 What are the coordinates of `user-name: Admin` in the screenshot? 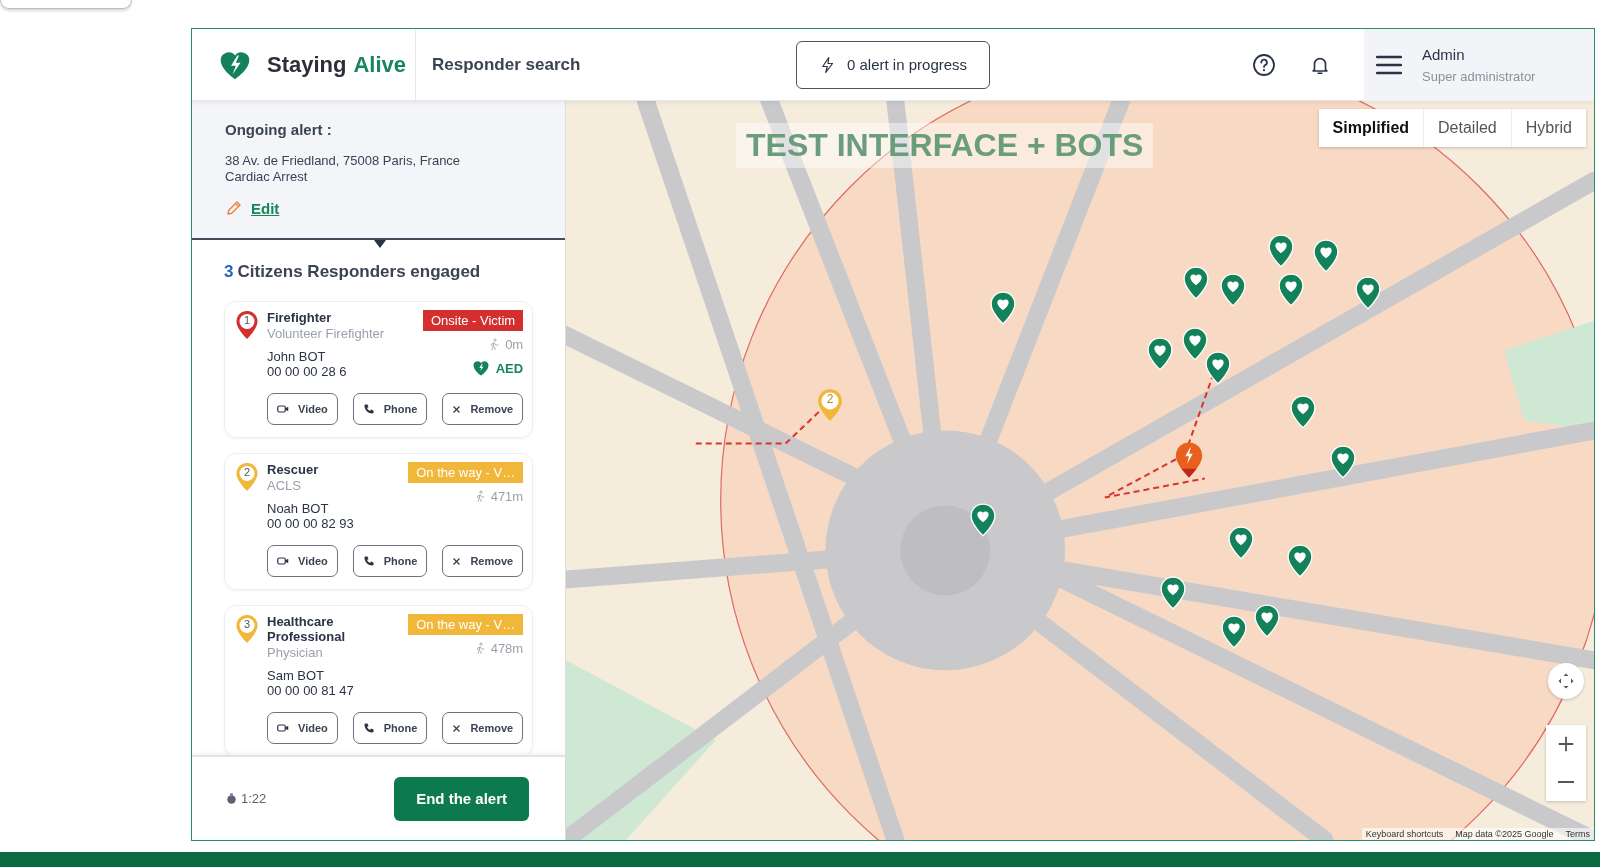 It's located at (1444, 54).